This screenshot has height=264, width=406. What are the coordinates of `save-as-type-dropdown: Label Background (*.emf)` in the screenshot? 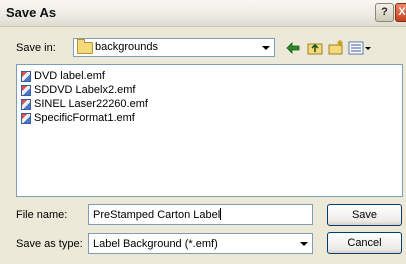 It's located at (200, 243).